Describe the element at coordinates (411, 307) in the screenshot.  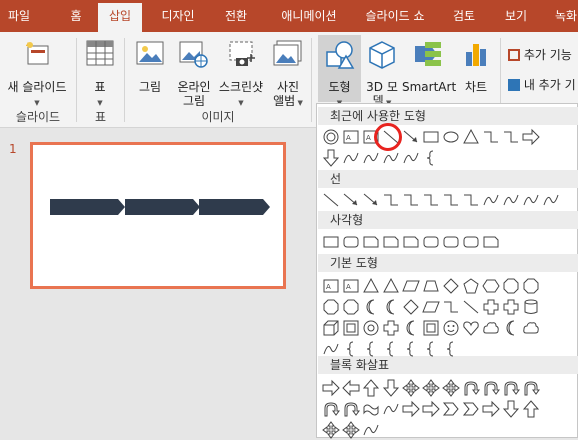
I see `diamond-shape-icon` at that location.